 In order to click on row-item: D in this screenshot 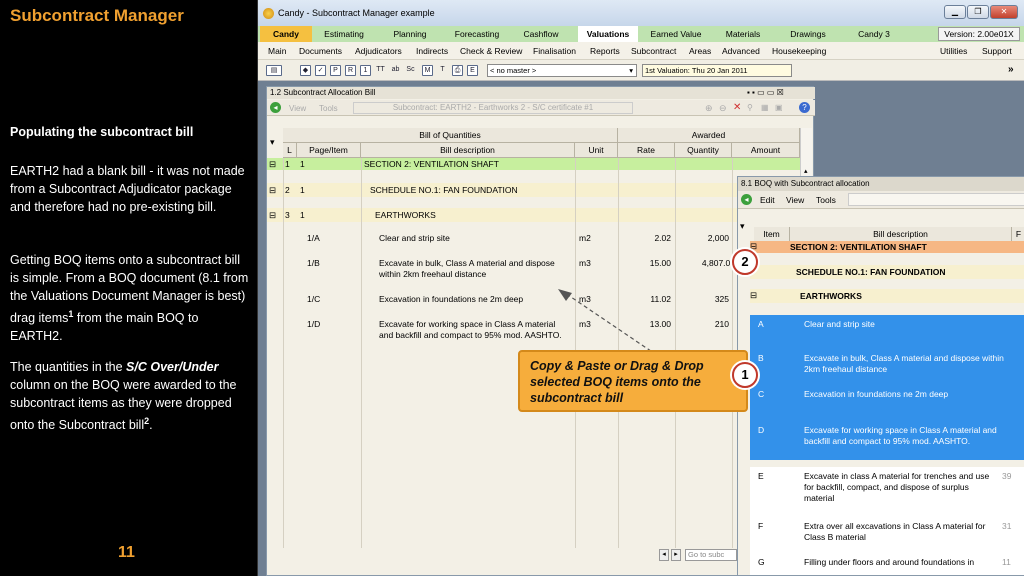, I will do `click(761, 430)`.